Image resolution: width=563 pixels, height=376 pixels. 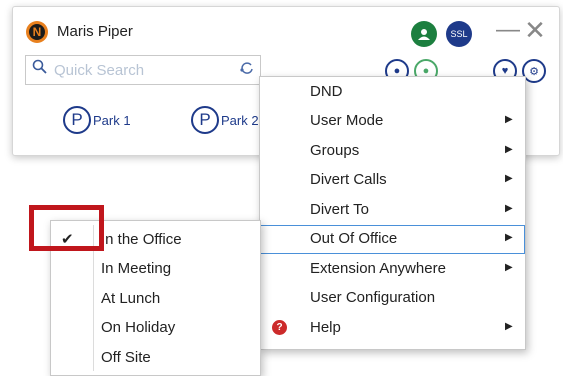 What do you see at coordinates (347, 120) in the screenshot?
I see `menu-item-label: User Mode` at bounding box center [347, 120].